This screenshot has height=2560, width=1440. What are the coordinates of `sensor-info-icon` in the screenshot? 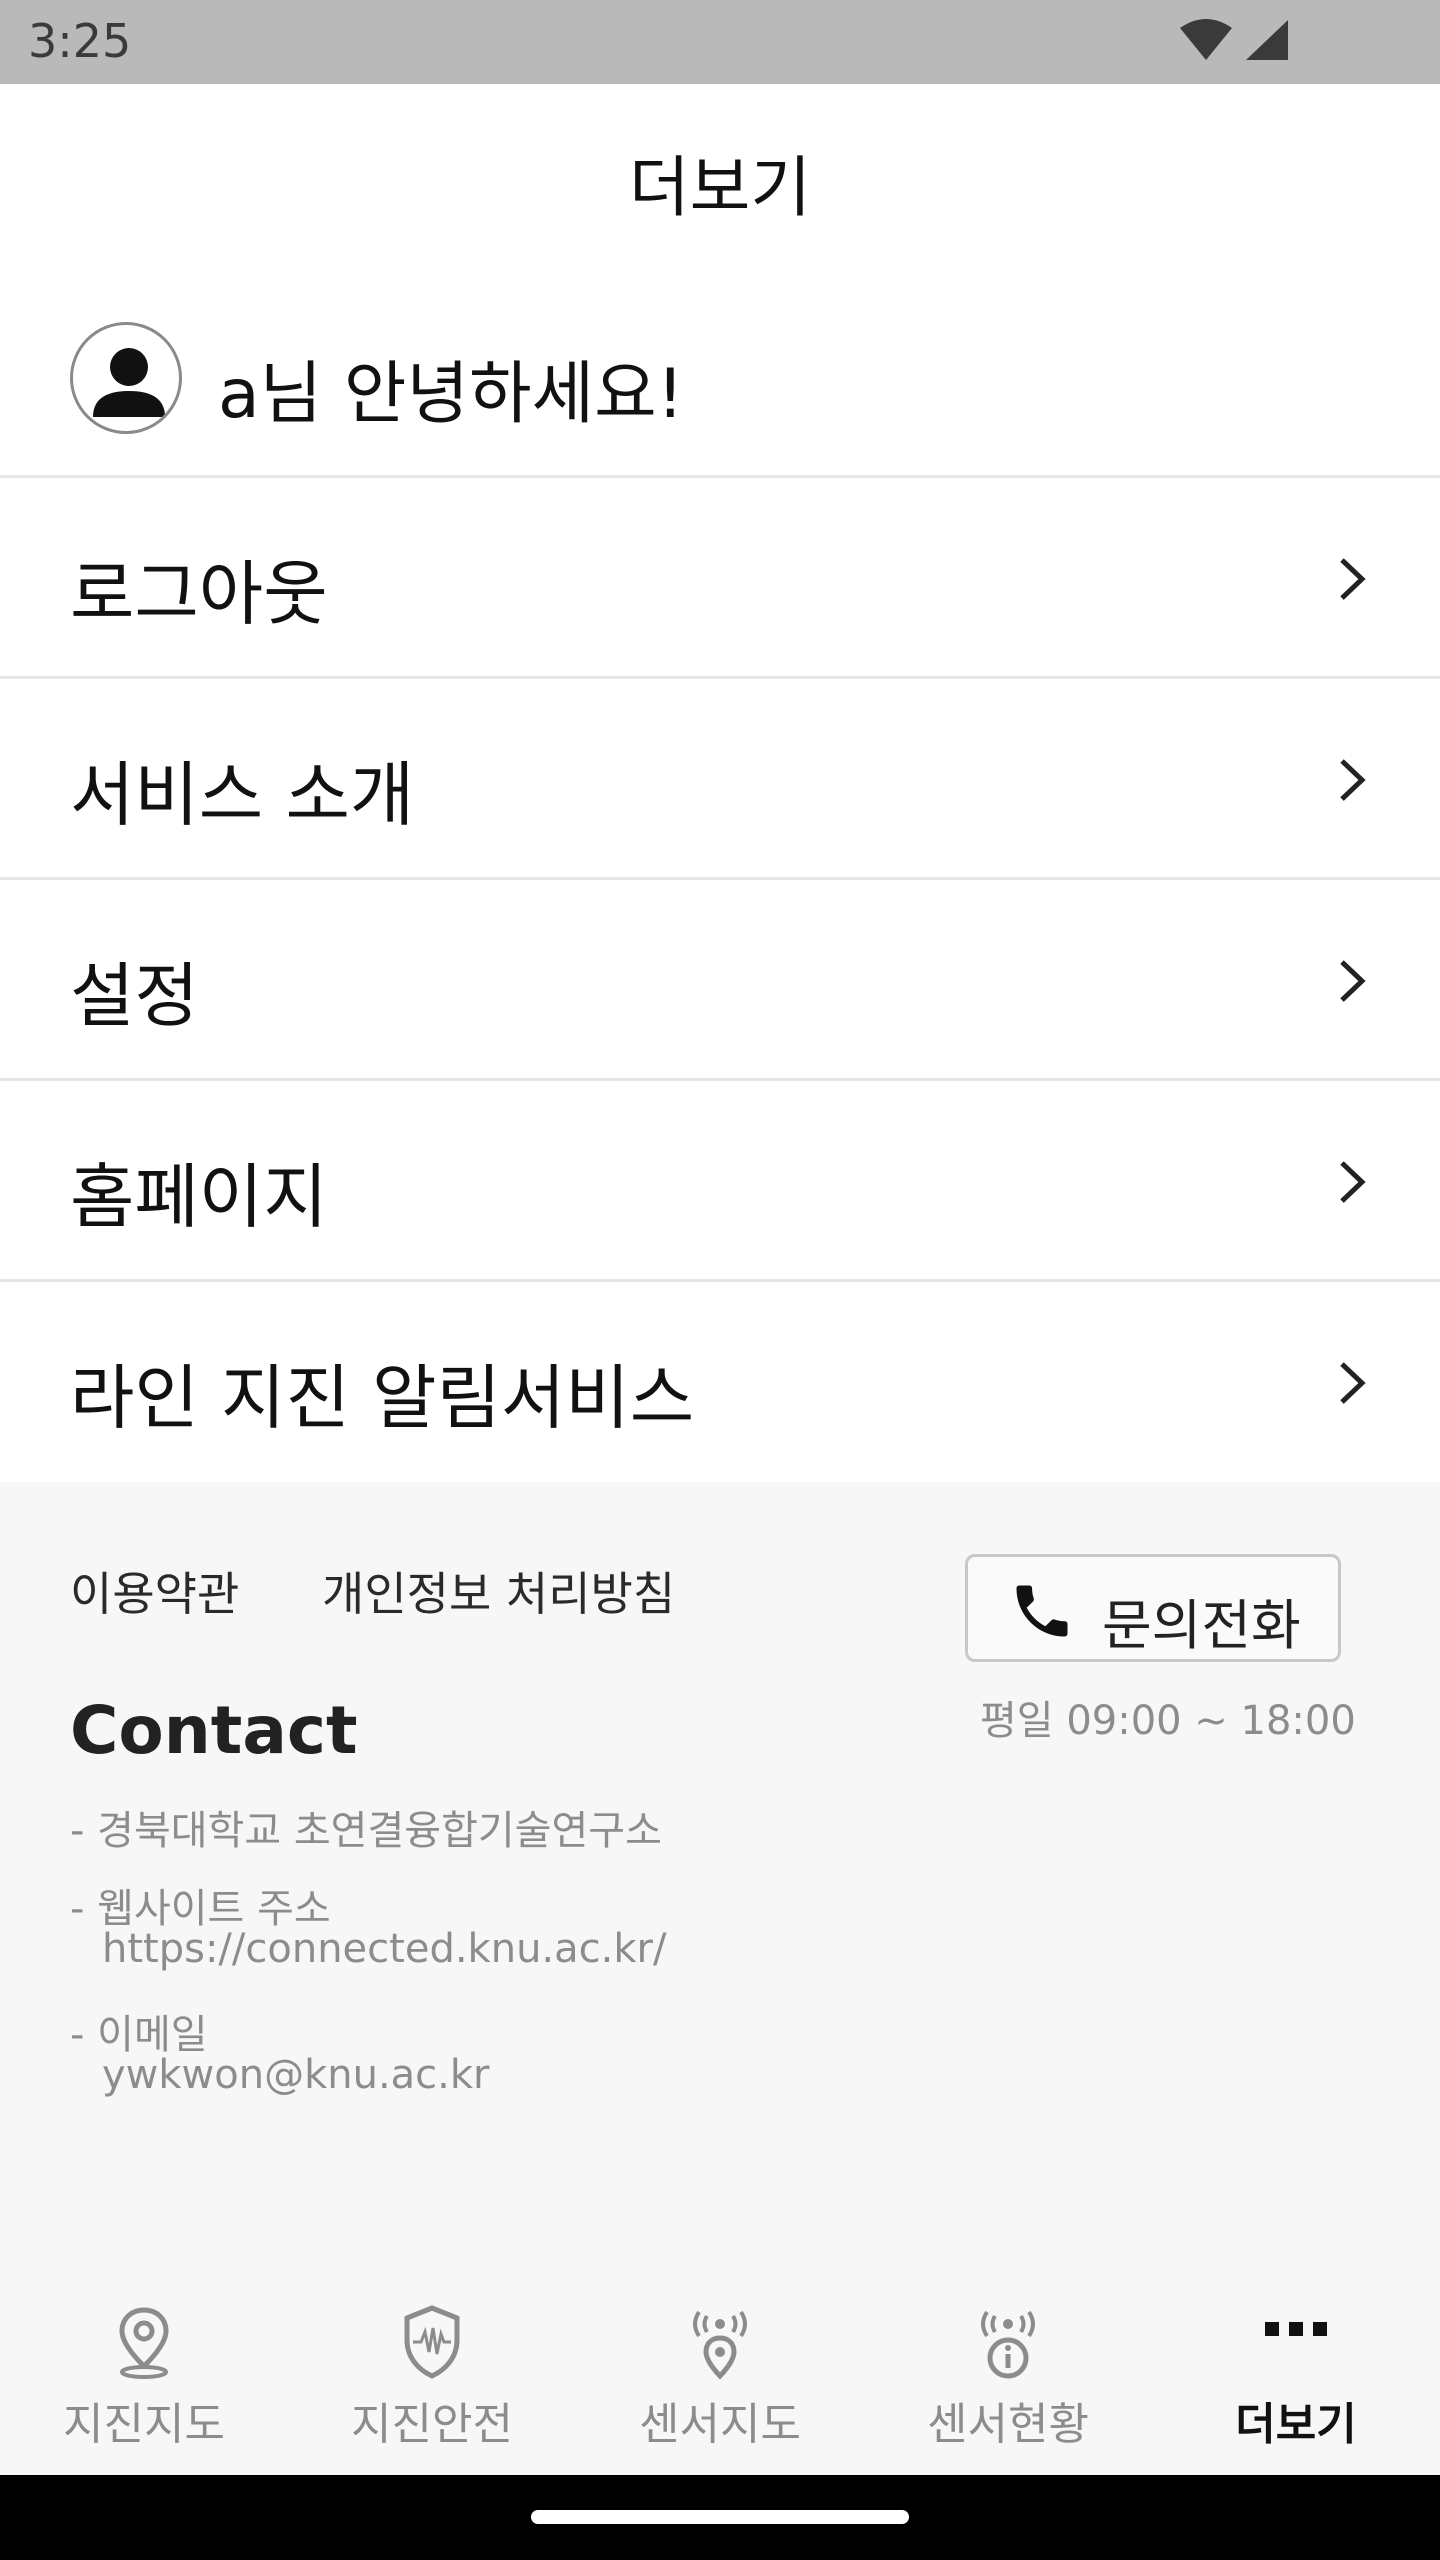 It's located at (1008, 2344).